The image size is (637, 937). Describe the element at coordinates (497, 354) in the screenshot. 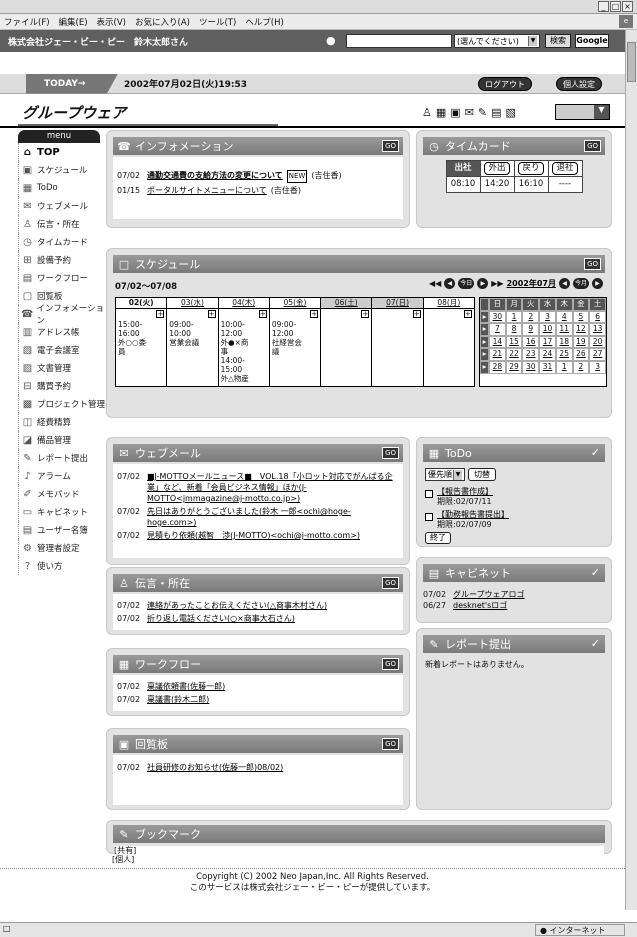

I see `mini-day: 21` at that location.